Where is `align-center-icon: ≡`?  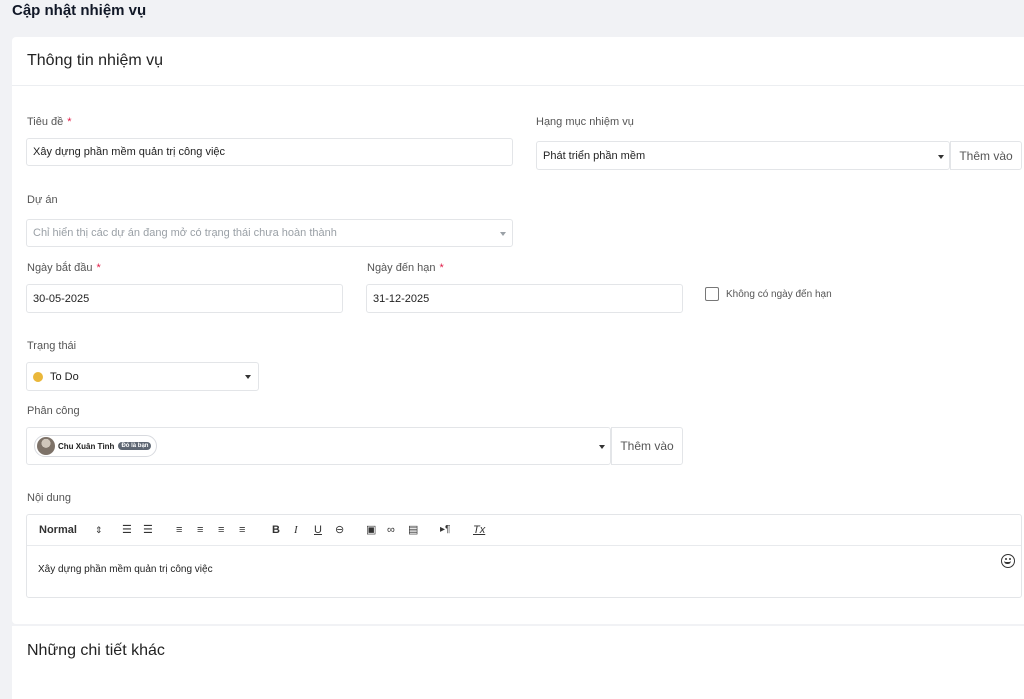
align-center-icon: ≡ is located at coordinates (200, 530).